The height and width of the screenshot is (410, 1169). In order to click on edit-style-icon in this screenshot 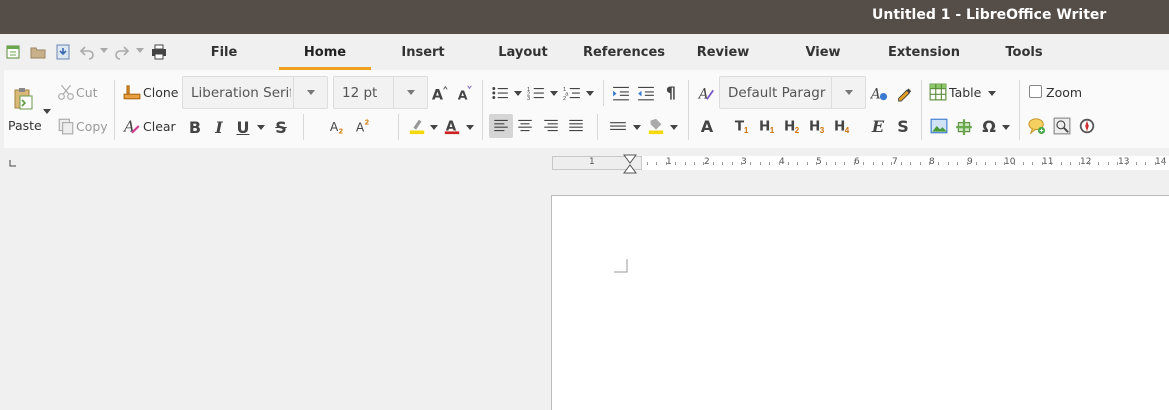, I will do `click(904, 93)`.